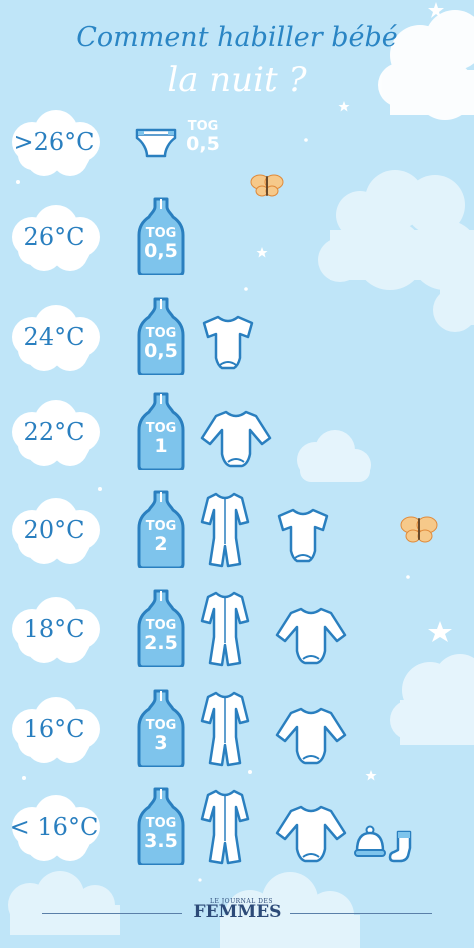 This screenshot has height=948, width=474. I want to click on temperature-row: 16°C TOG 3, so click(237, 738).